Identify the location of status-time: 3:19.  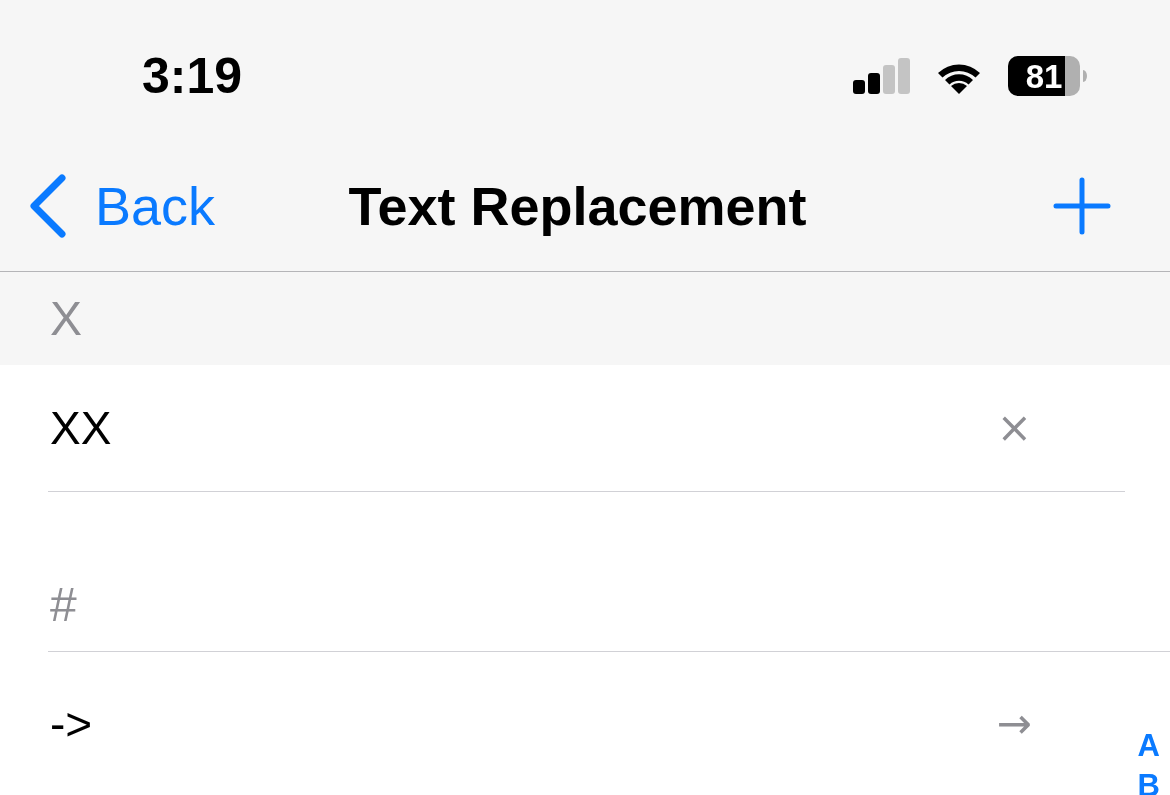
(192, 76).